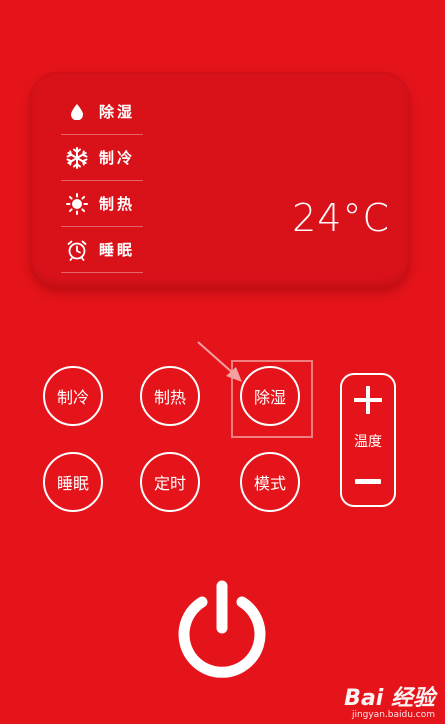 The image size is (445, 724). I want to click on mode-label: 除湿, so click(117, 112).